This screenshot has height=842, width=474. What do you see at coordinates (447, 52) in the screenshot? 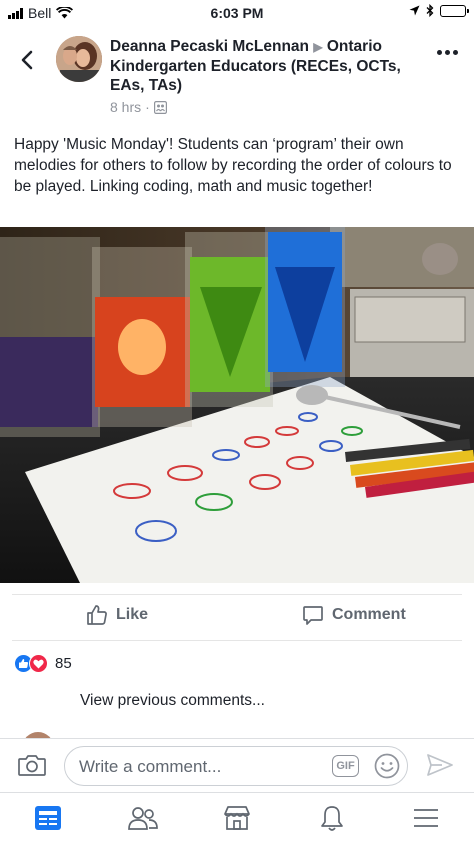
I see `more-options-button` at bounding box center [447, 52].